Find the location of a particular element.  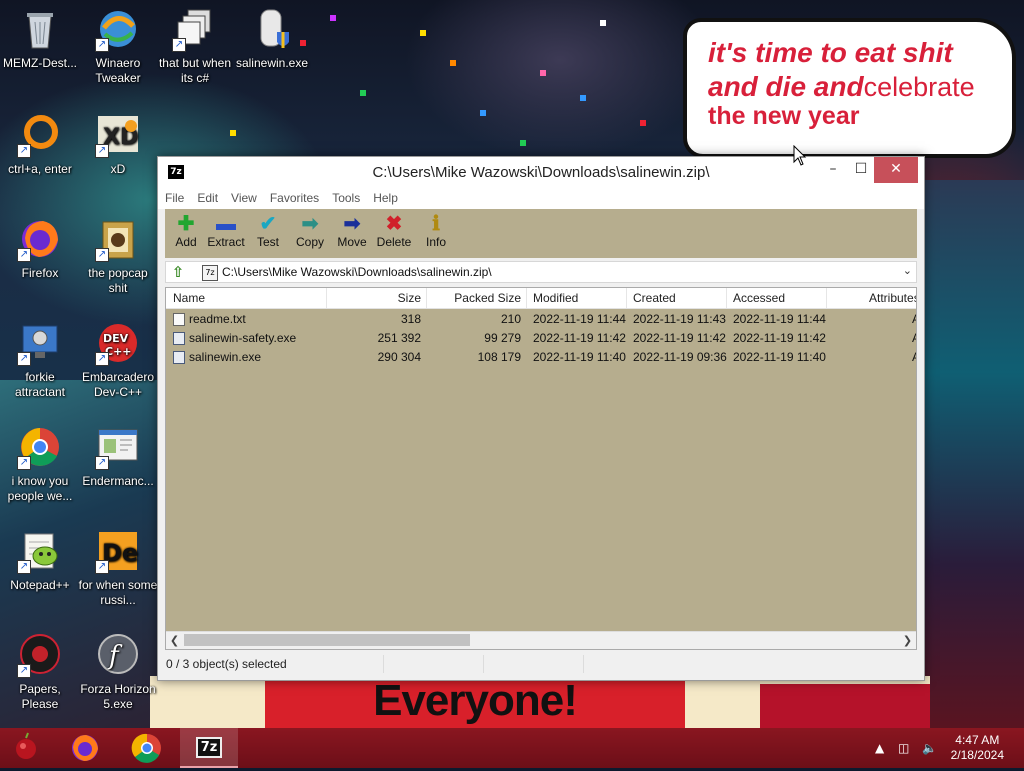

file-modified: 2022-11-19 11:42 is located at coordinates (579, 338).